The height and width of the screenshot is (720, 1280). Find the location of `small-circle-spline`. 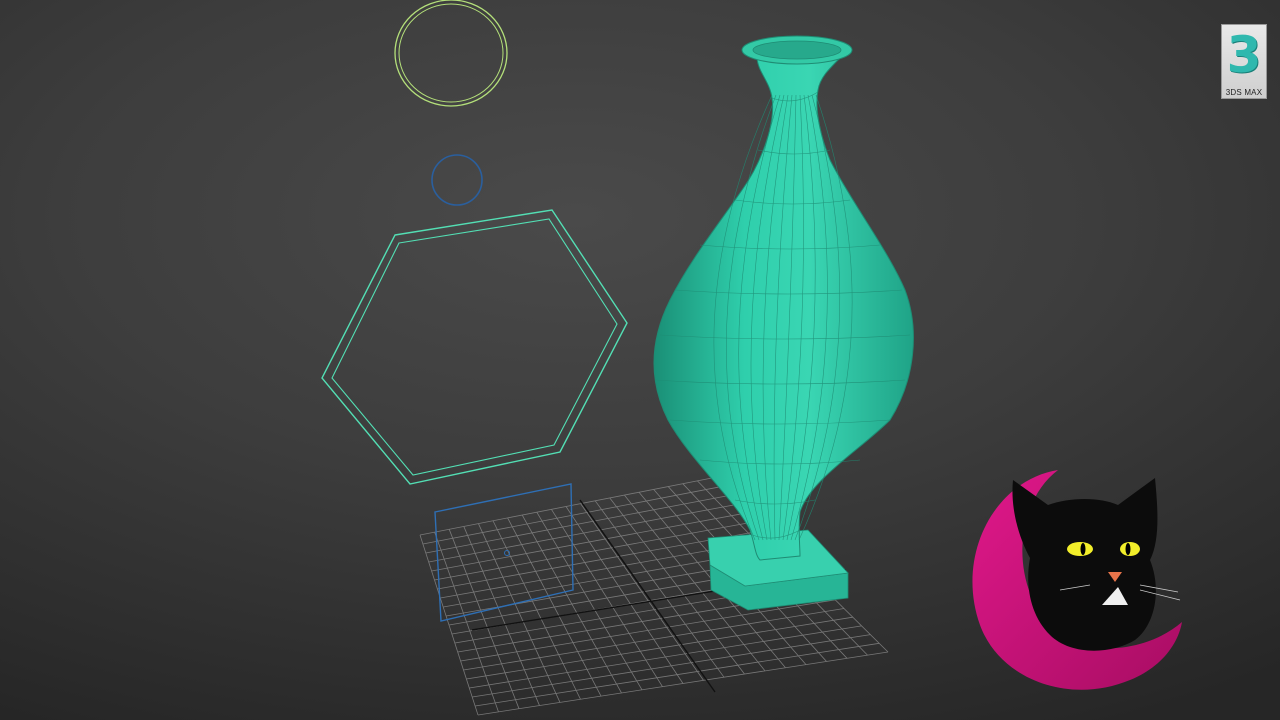

small-circle-spline is located at coordinates (457, 180).